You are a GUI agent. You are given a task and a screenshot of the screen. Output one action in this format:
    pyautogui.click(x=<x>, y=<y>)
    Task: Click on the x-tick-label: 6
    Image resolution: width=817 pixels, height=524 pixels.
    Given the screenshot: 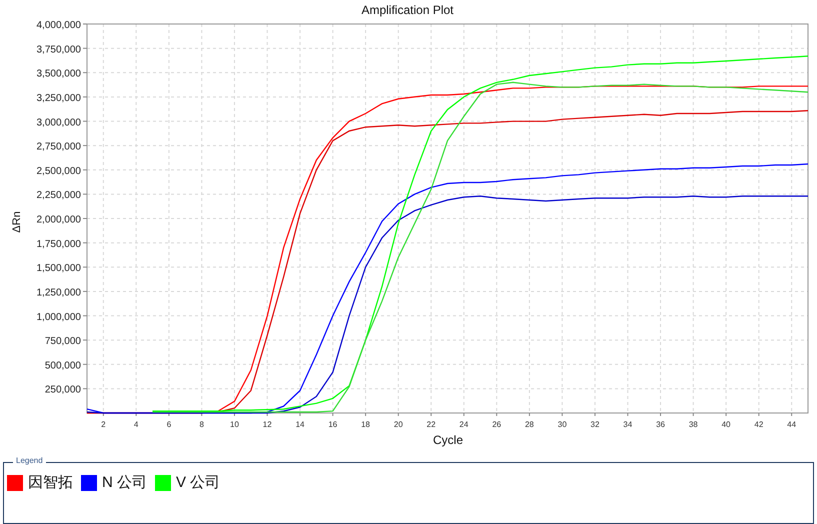 What is the action you would take?
    pyautogui.click(x=169, y=424)
    